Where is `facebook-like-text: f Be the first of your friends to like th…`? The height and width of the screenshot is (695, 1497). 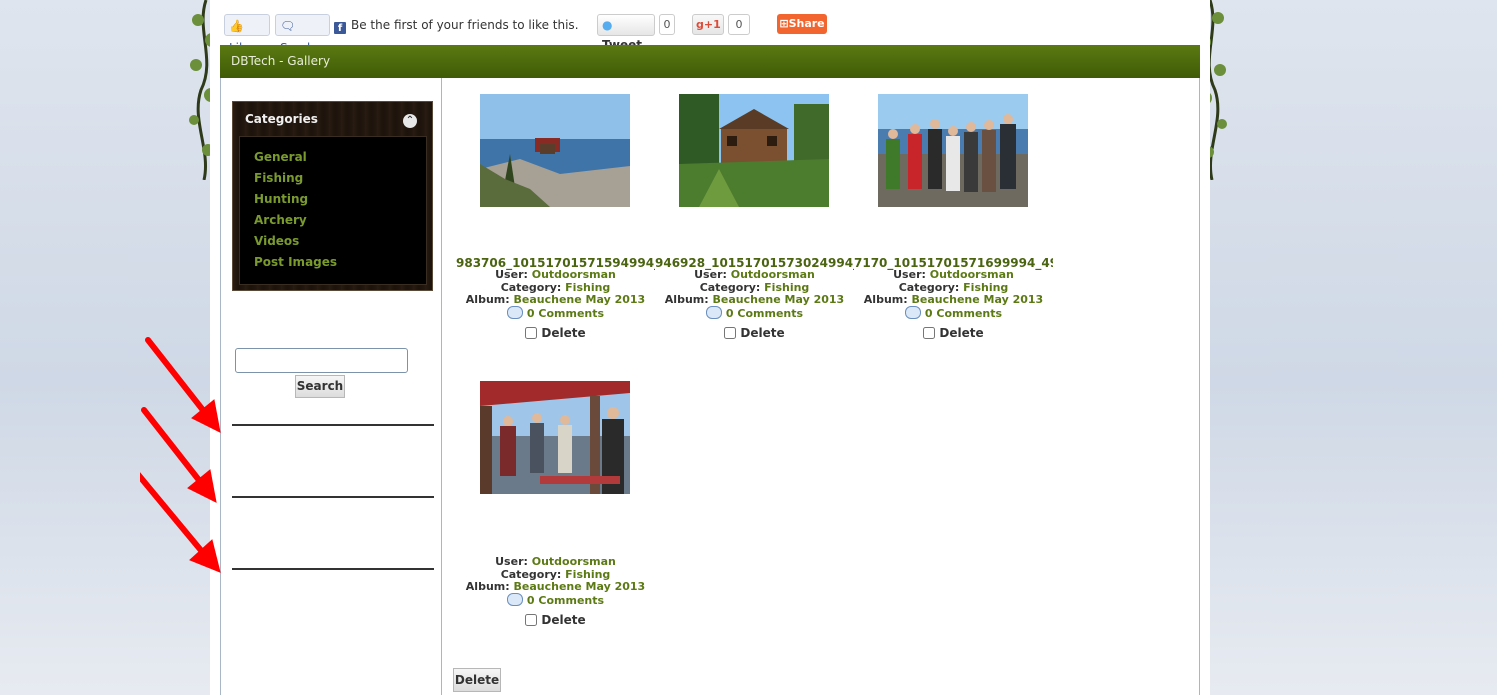 facebook-like-text: f Be the first of your friends to like th… is located at coordinates (456, 26).